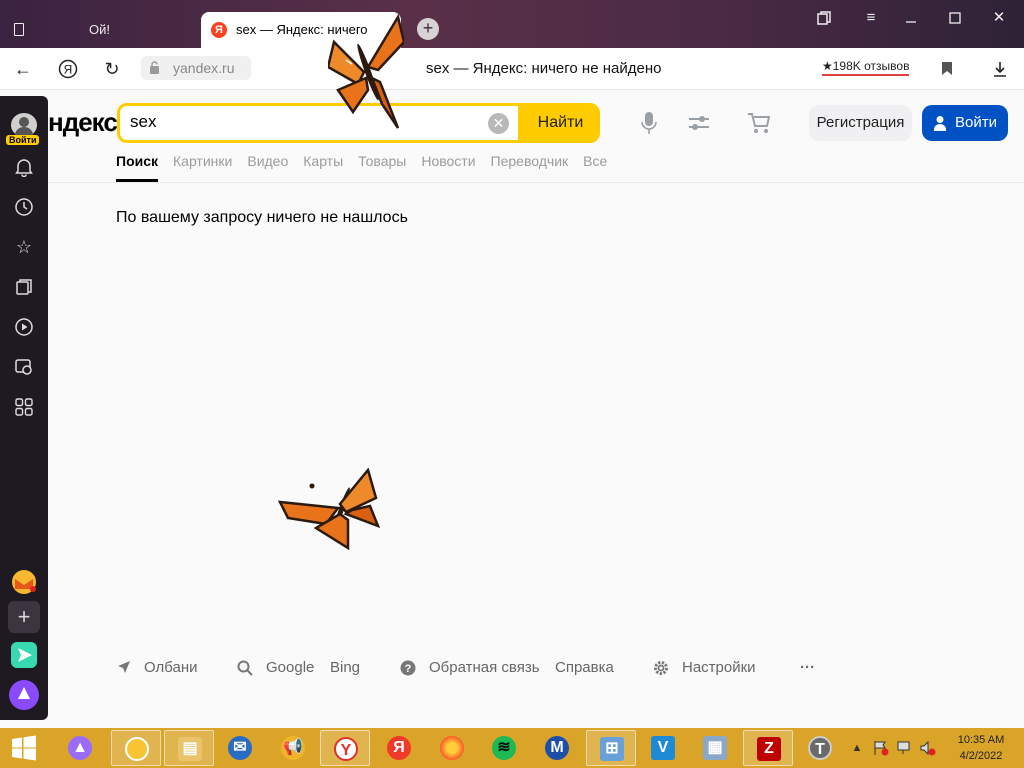  I want to click on yandex-logo: ндекс, so click(83, 122).